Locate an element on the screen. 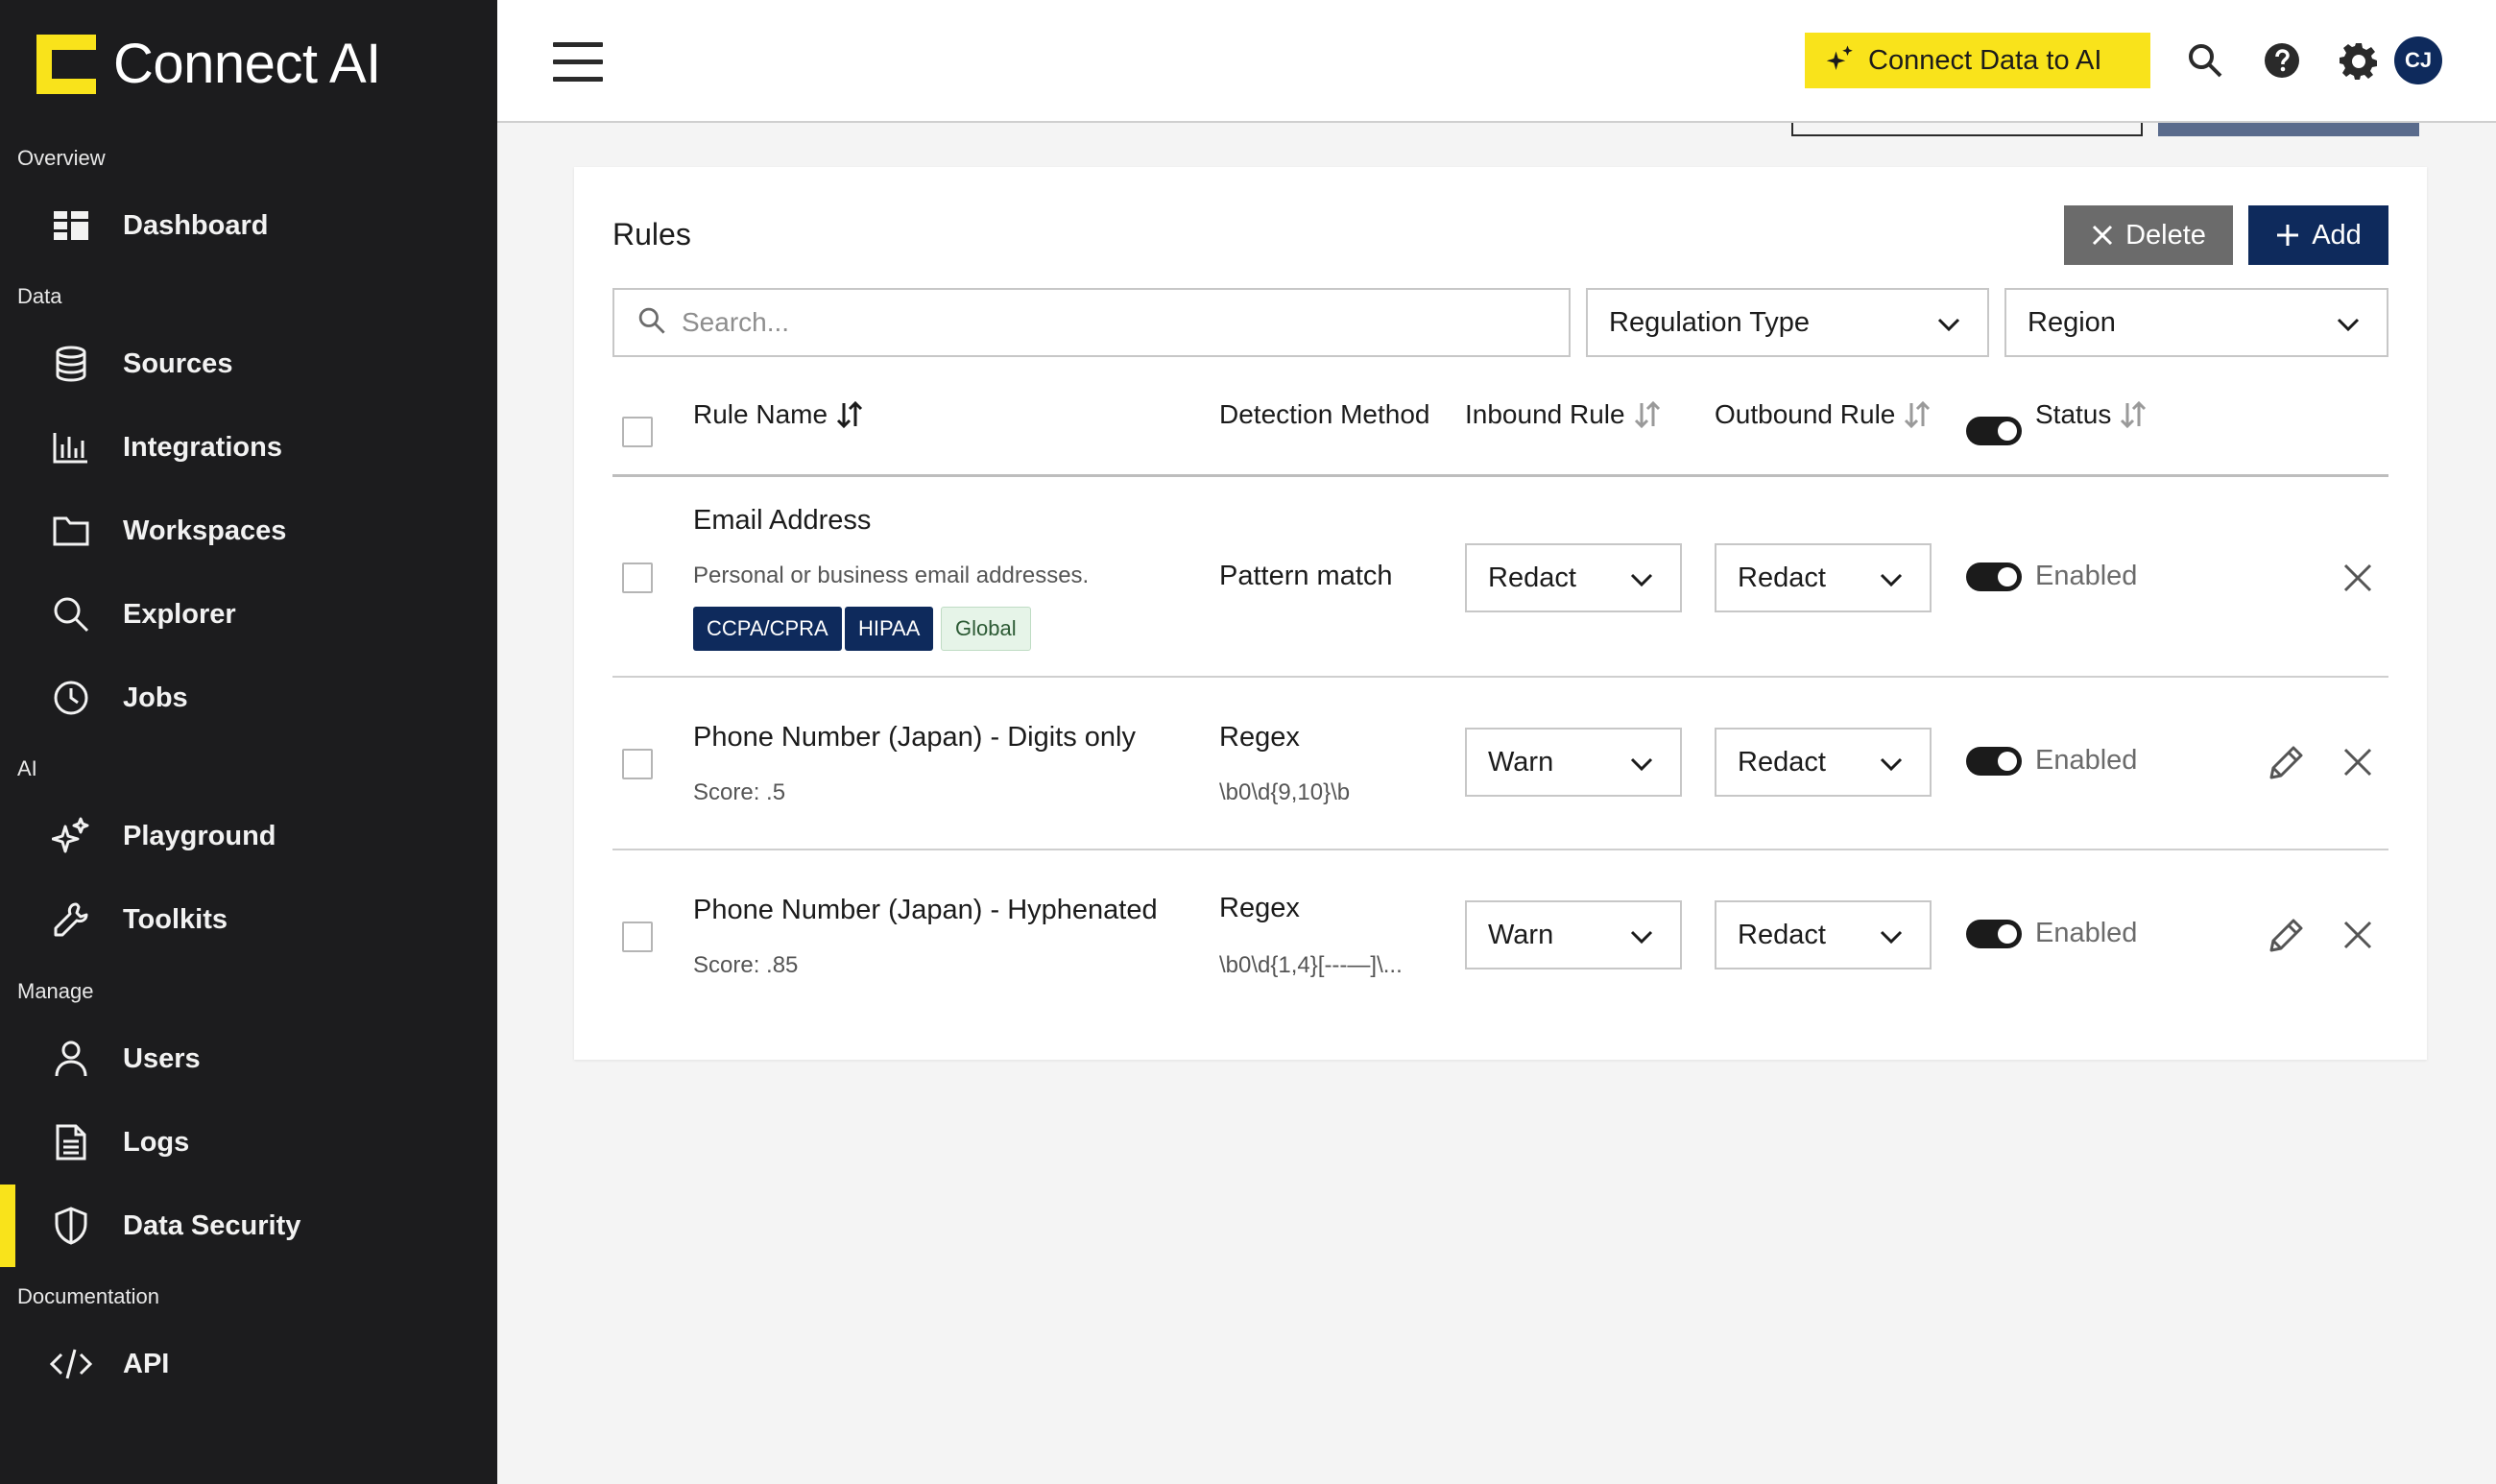  connect-logo-icon is located at coordinates (66, 64).